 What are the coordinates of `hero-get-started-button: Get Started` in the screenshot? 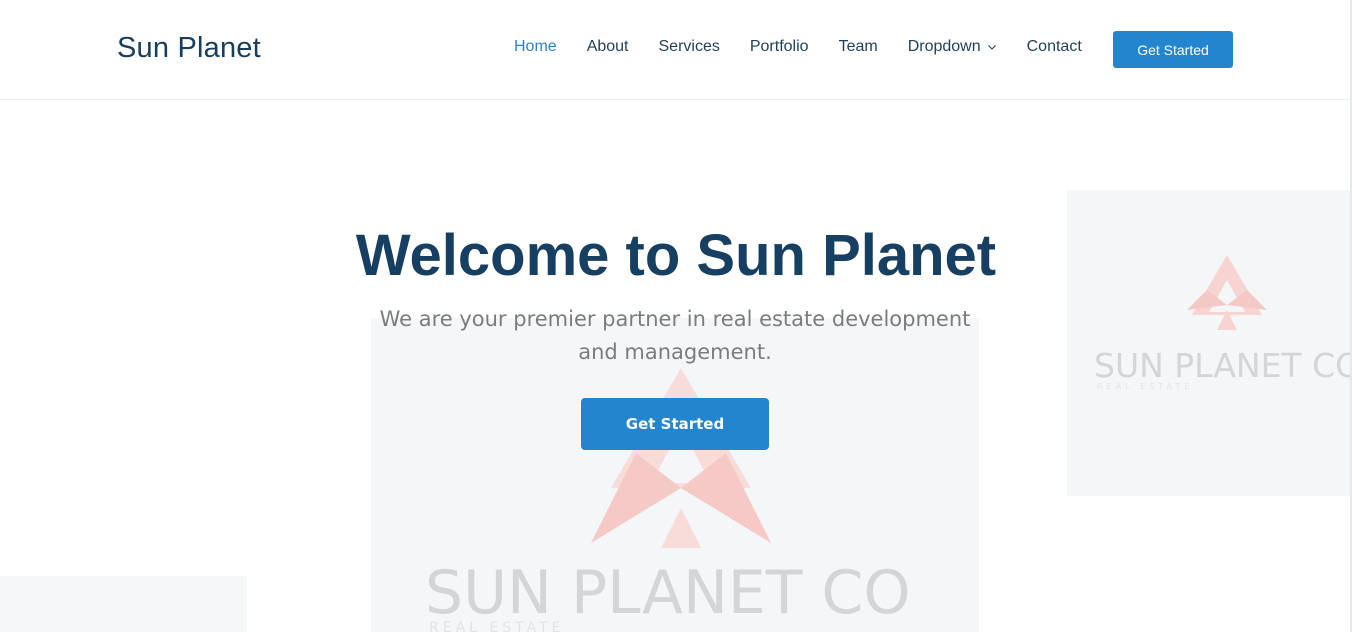 It's located at (675, 424).